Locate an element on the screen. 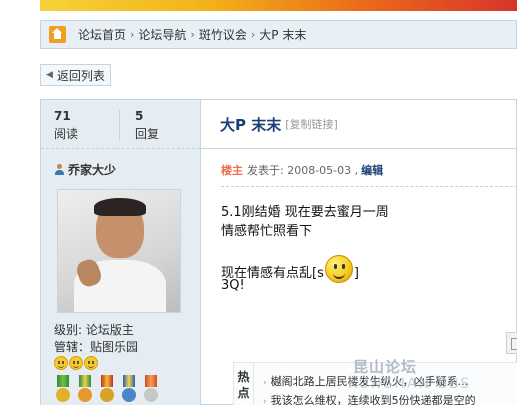 This screenshot has width=517, height=405. author-rank-icons is located at coordinates (76, 365).